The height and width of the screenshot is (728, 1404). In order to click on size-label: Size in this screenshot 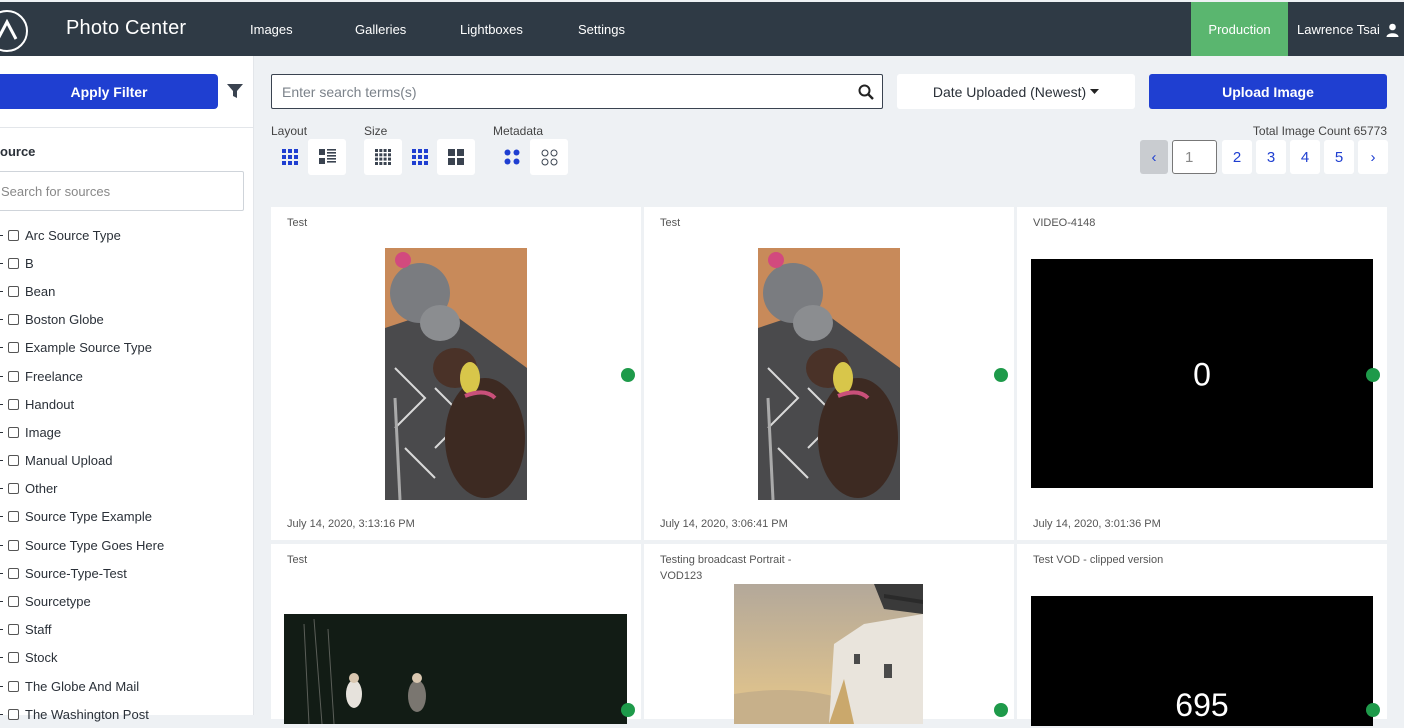, I will do `click(376, 131)`.